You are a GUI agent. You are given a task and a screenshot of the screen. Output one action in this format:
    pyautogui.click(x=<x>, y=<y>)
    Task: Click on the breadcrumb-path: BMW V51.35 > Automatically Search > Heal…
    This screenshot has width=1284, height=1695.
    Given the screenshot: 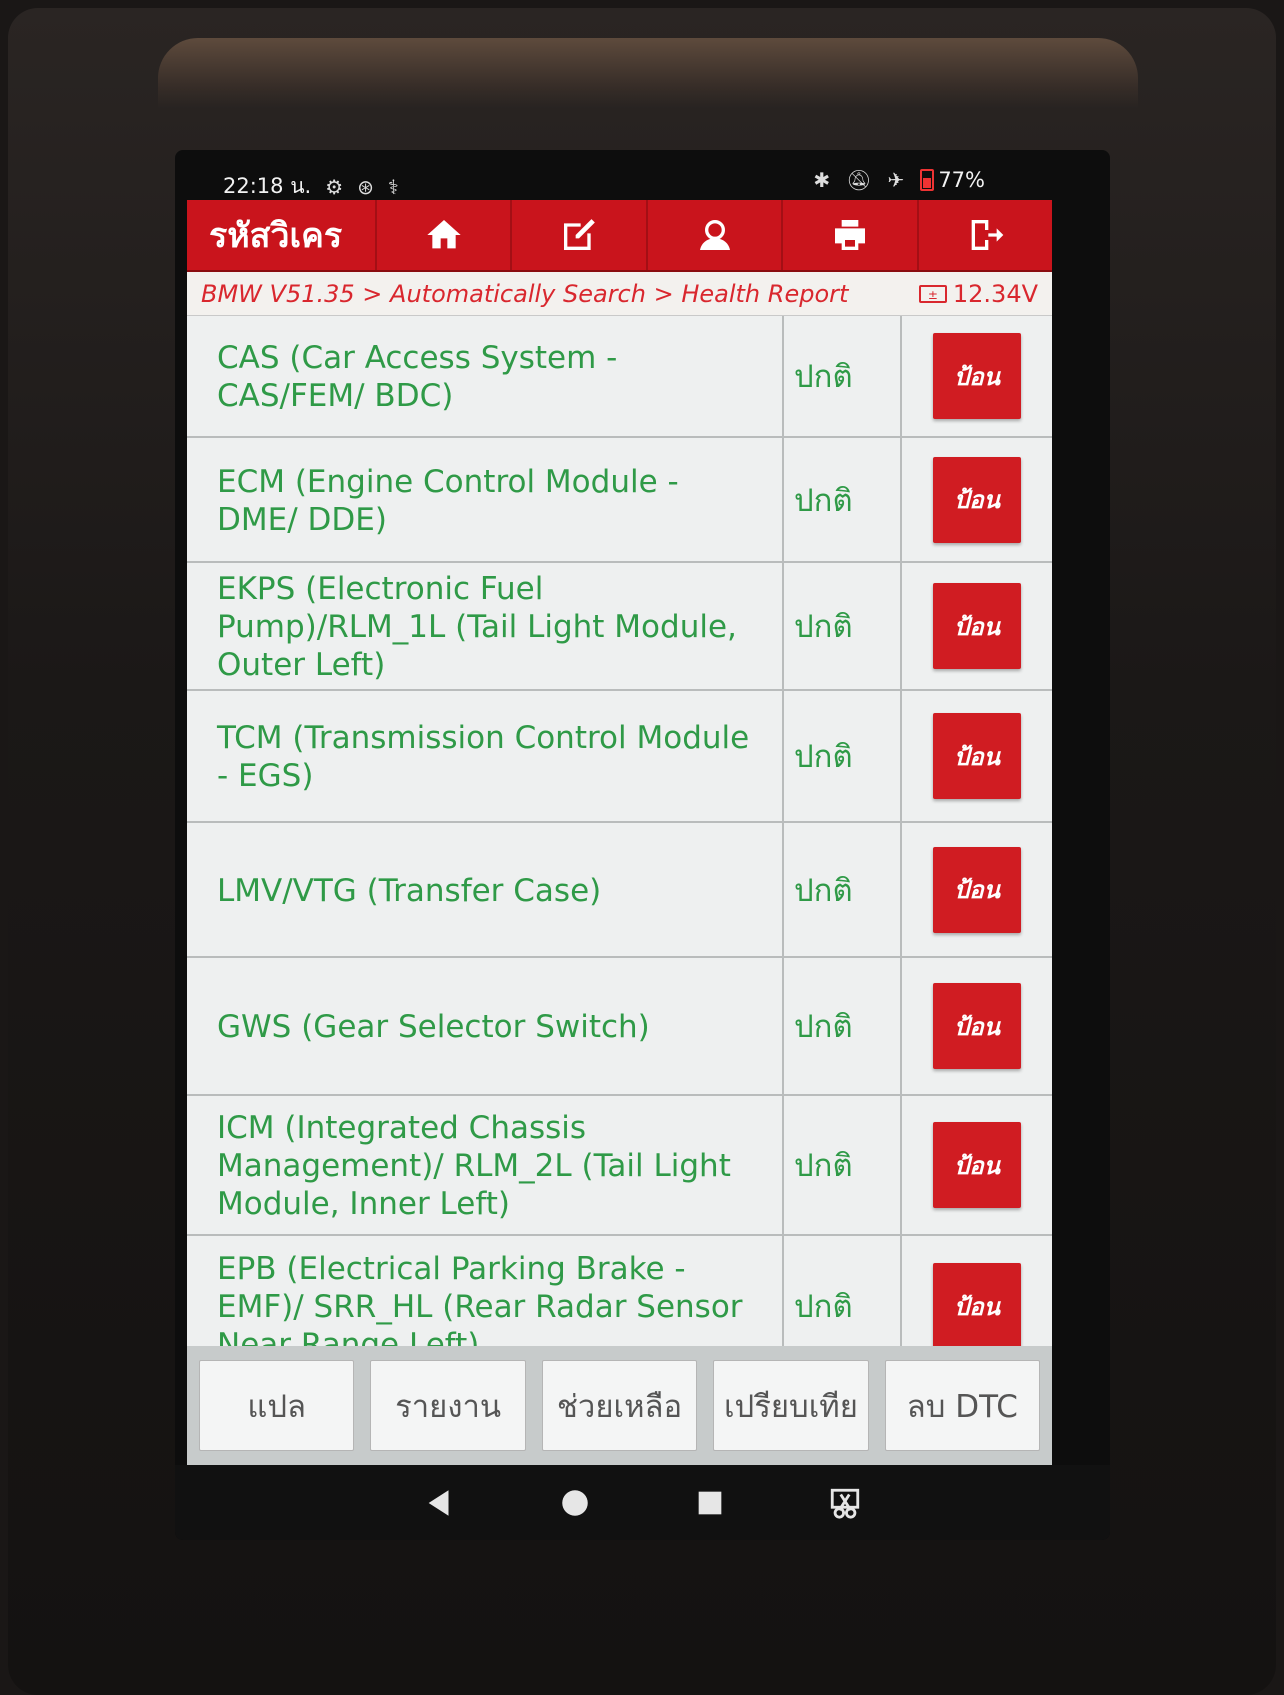 What is the action you would take?
    pyautogui.click(x=525, y=293)
    